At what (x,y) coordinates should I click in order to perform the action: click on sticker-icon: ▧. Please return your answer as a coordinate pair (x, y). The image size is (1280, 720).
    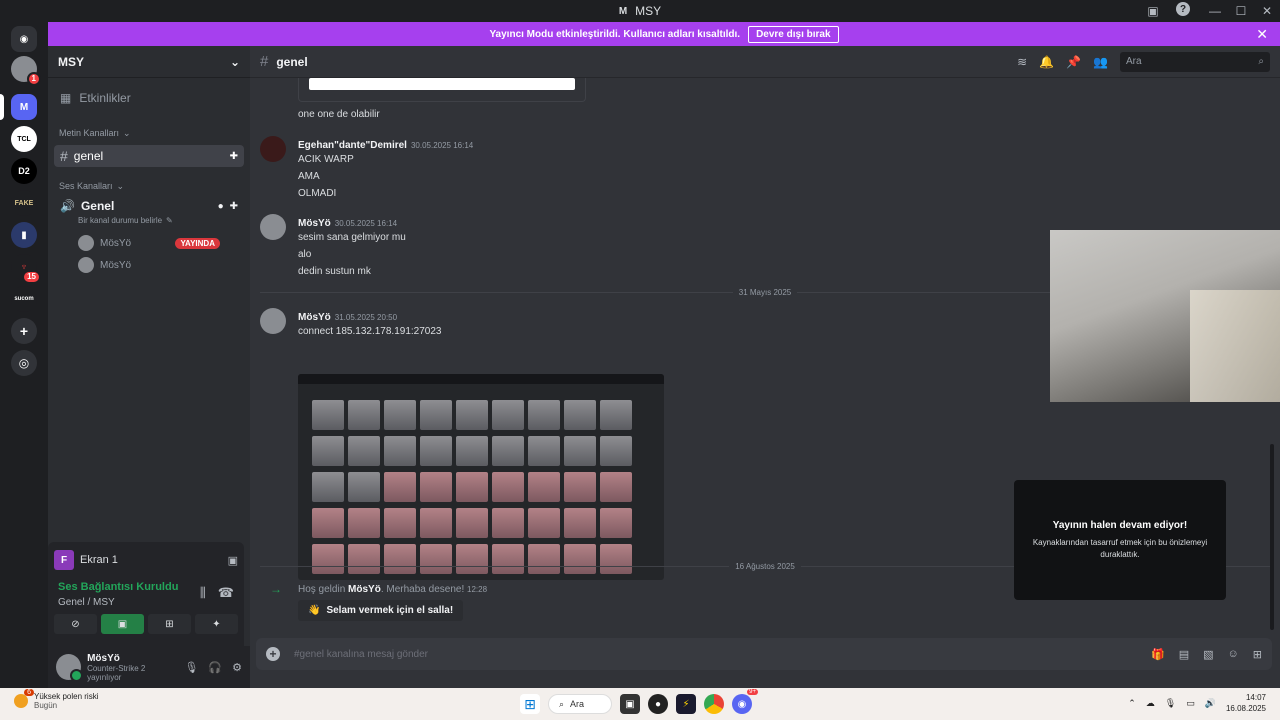
    Looking at the image, I should click on (1208, 654).